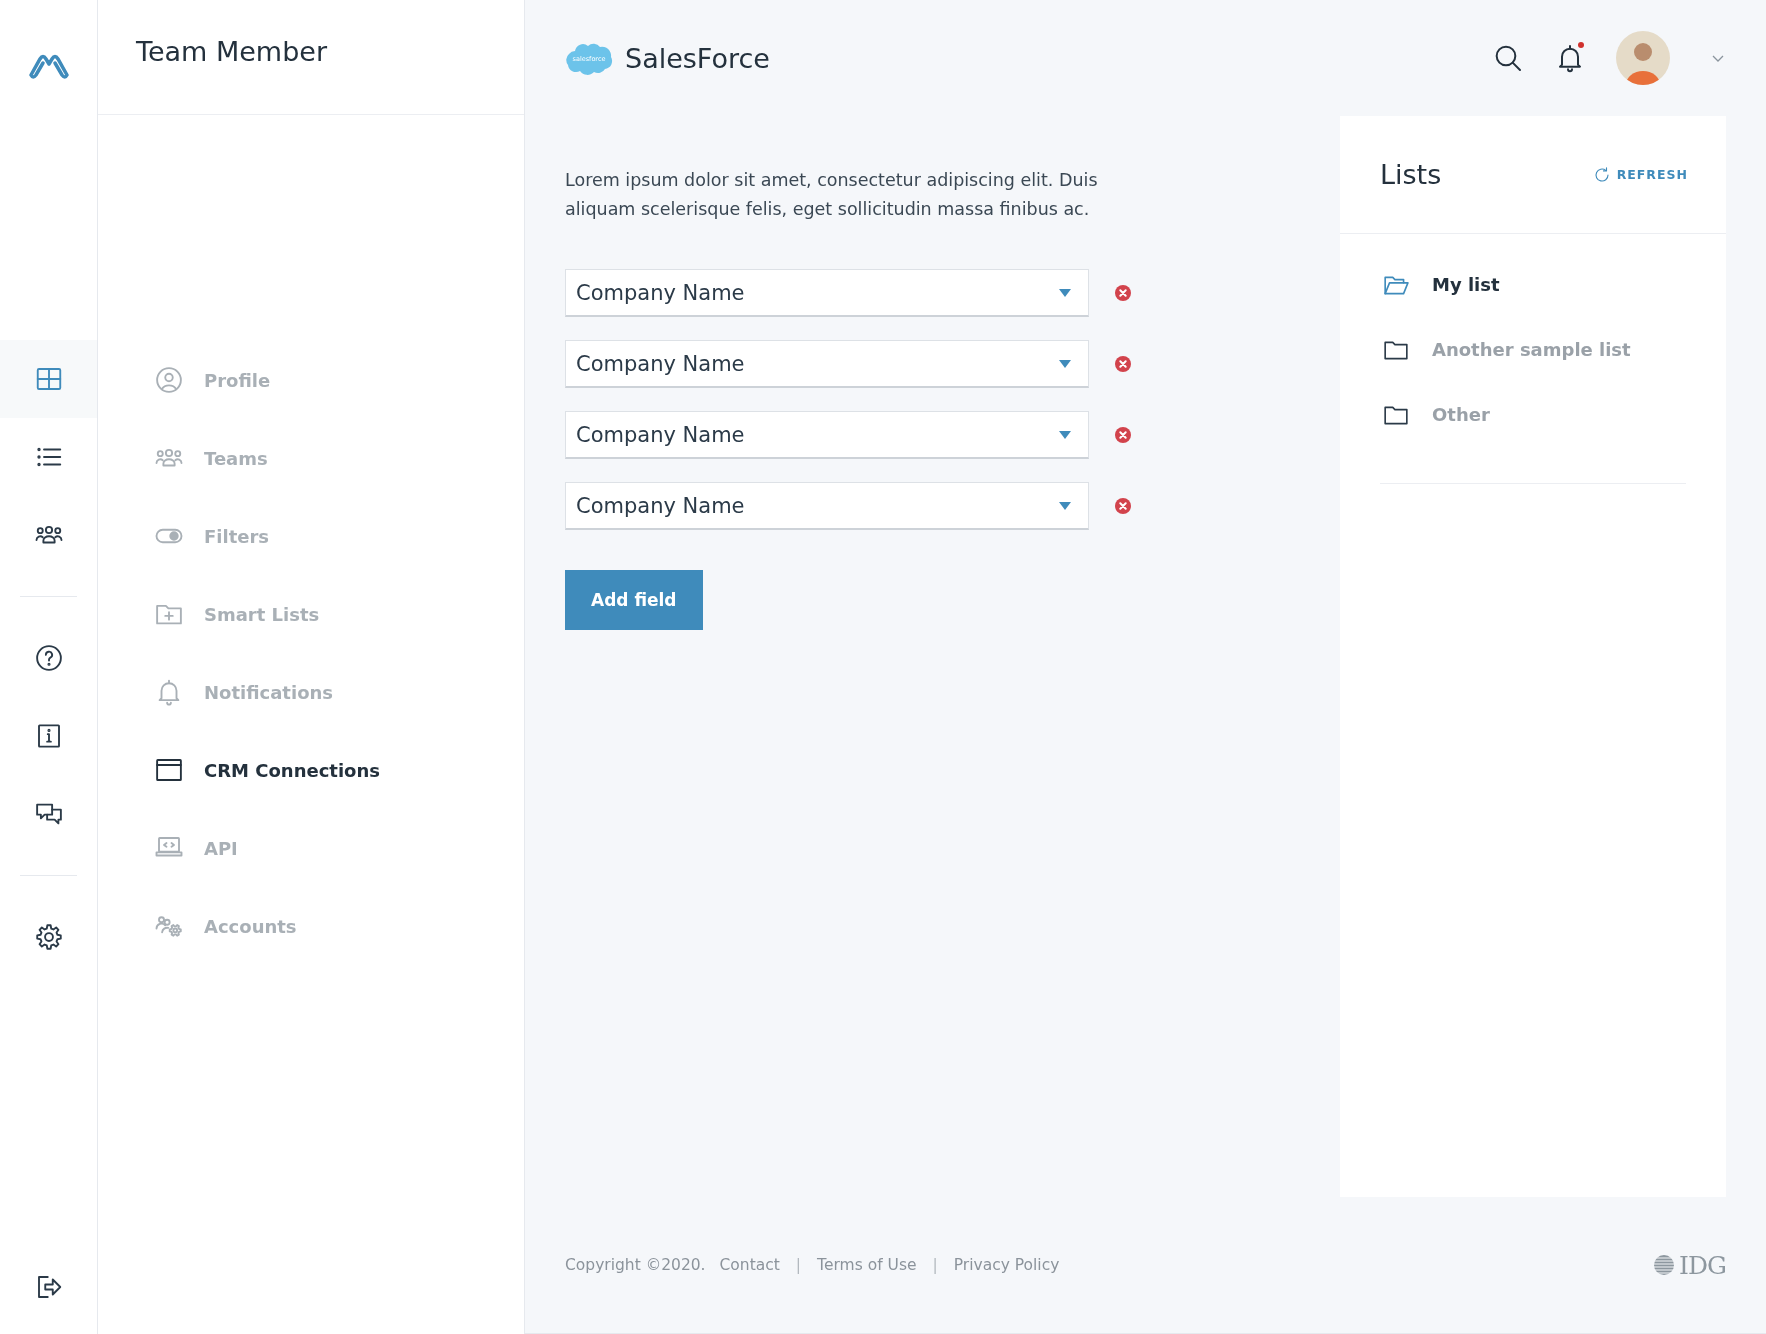 Image resolution: width=1766 pixels, height=1334 pixels. What do you see at coordinates (48, 379) in the screenshot?
I see `grid-icon` at bounding box center [48, 379].